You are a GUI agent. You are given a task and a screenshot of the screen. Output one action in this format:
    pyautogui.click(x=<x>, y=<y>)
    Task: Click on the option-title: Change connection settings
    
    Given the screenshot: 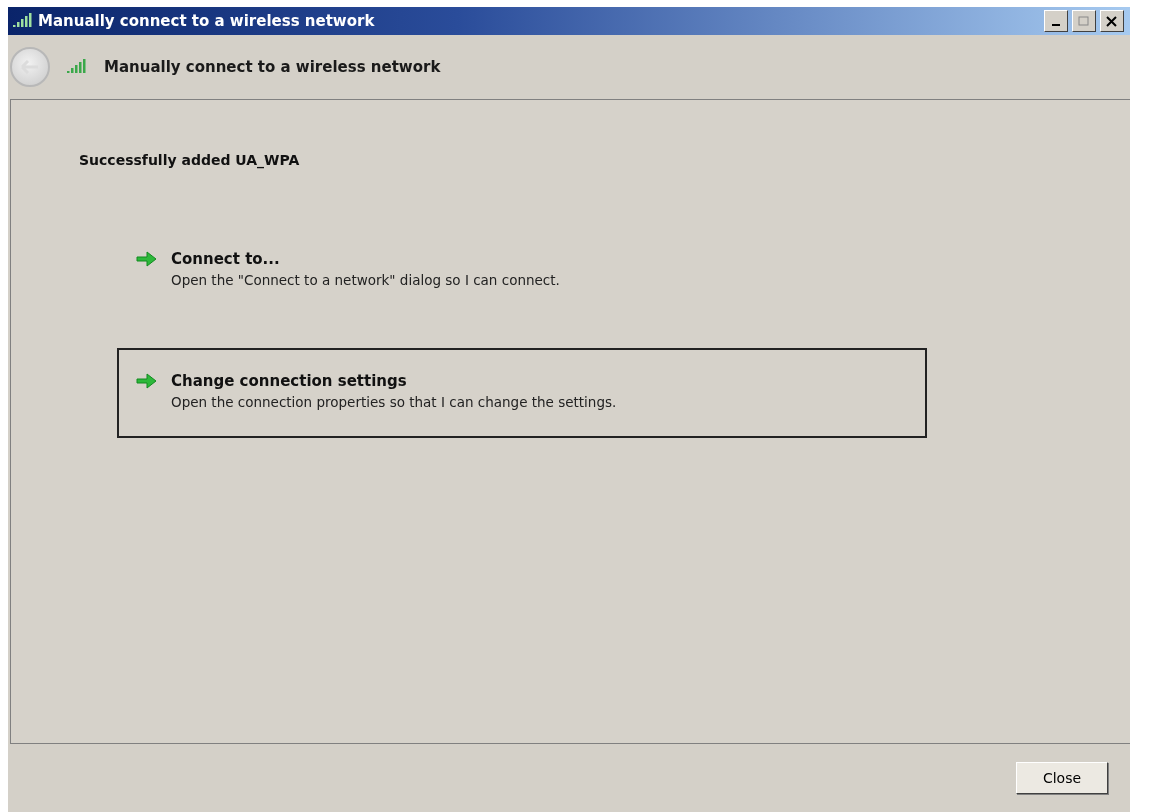 What is the action you would take?
    pyautogui.click(x=289, y=381)
    